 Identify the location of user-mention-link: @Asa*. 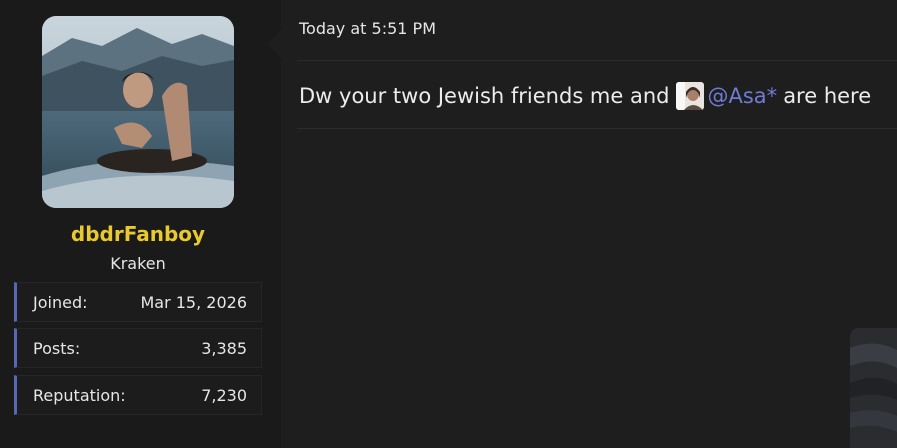
(743, 96).